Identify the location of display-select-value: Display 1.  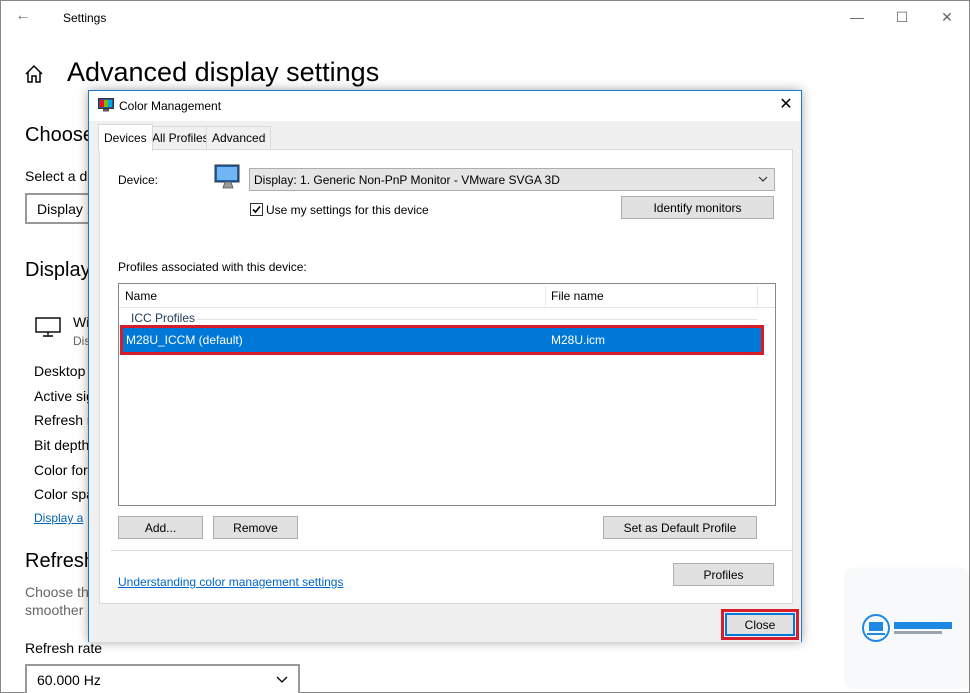
(66, 208).